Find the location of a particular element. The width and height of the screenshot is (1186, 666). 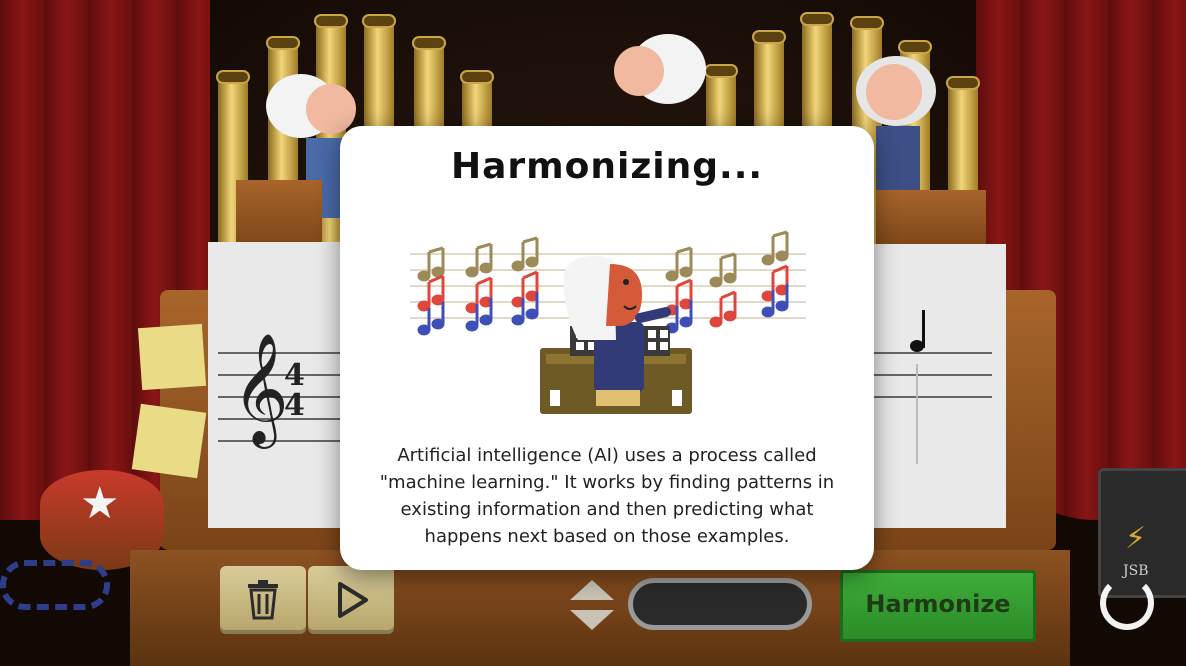

amplifier: ⚡ JSB is located at coordinates (1142, 533).